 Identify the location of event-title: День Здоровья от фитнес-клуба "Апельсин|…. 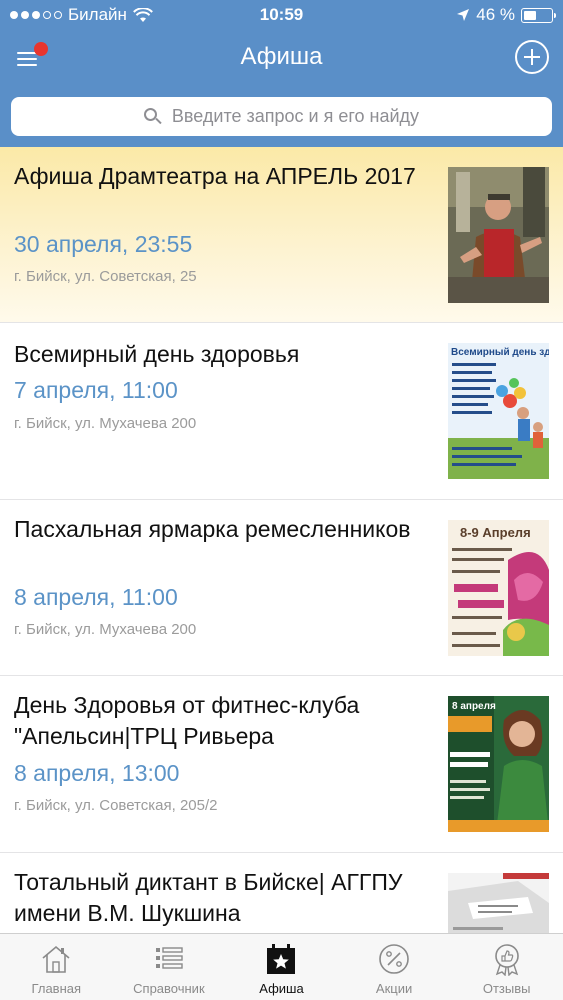
(187, 720).